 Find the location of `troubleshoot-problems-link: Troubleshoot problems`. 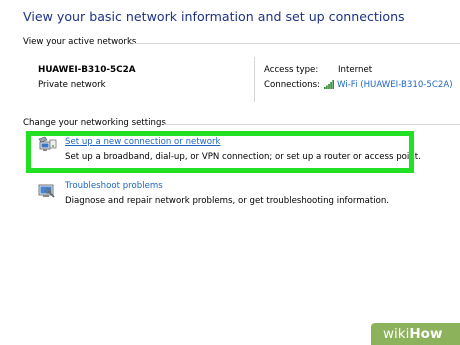

troubleshoot-problems-link: Troubleshoot problems is located at coordinates (114, 186).